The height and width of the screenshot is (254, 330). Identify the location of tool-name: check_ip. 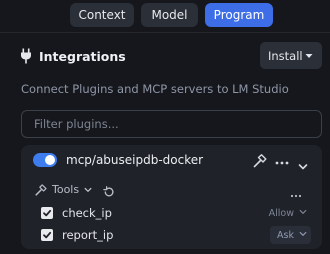
(87, 213).